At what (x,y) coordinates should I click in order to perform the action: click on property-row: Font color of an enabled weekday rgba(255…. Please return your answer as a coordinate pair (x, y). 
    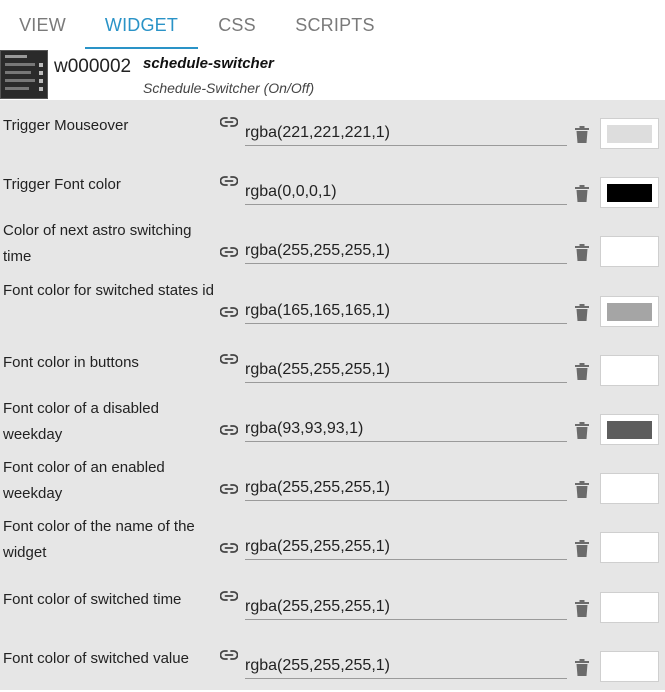
    Looking at the image, I should click on (332, 484).